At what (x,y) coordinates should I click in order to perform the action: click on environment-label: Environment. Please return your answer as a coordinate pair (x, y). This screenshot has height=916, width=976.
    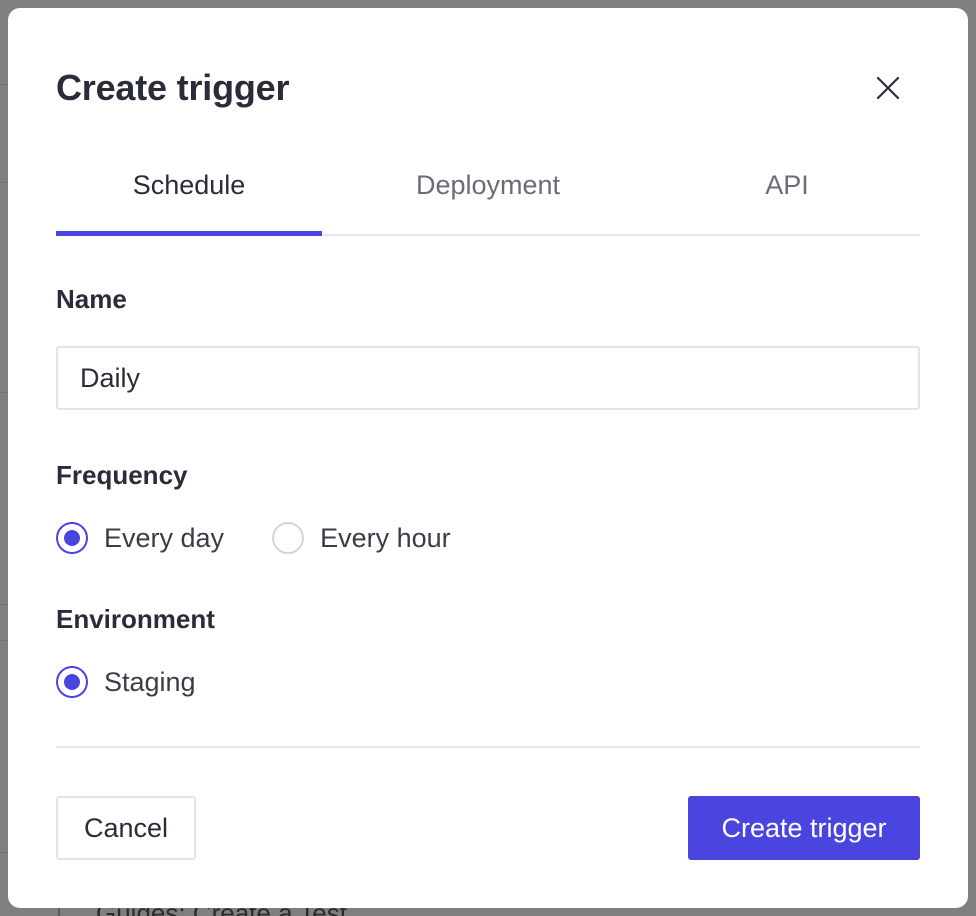
    Looking at the image, I should click on (135, 619).